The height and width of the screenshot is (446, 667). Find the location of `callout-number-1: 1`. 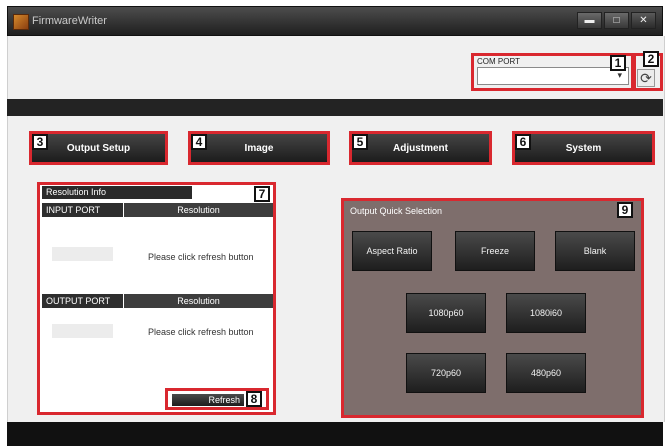

callout-number-1: 1 is located at coordinates (618, 63).